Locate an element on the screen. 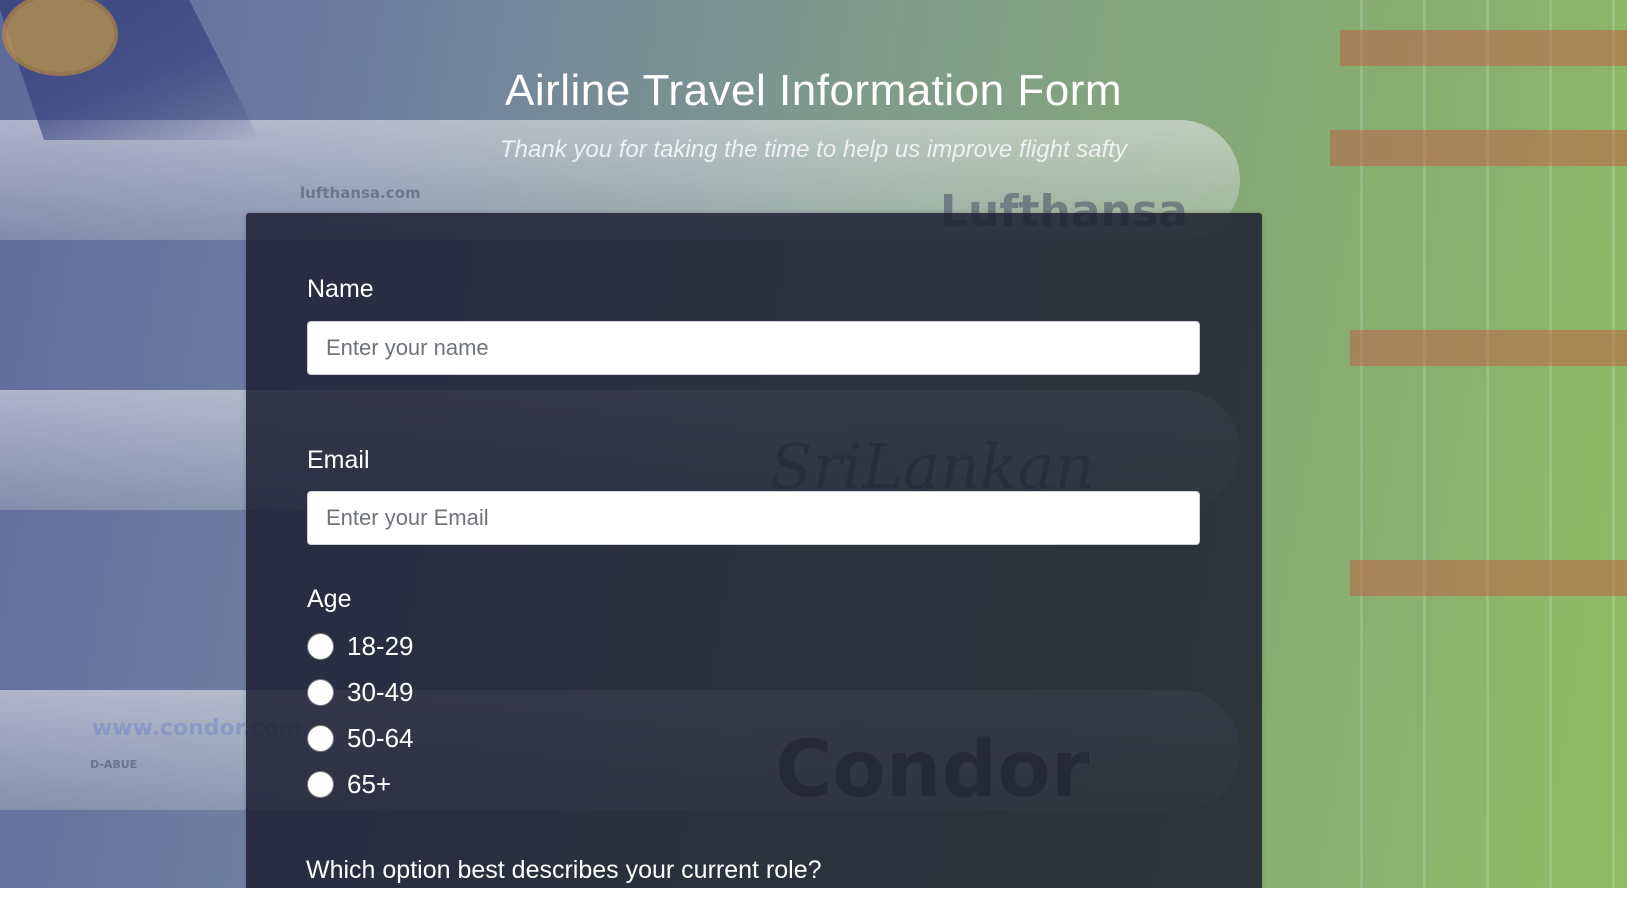 Image resolution: width=1627 pixels, height=906 pixels. age-option-50-64: 50-64 is located at coordinates (360, 738).